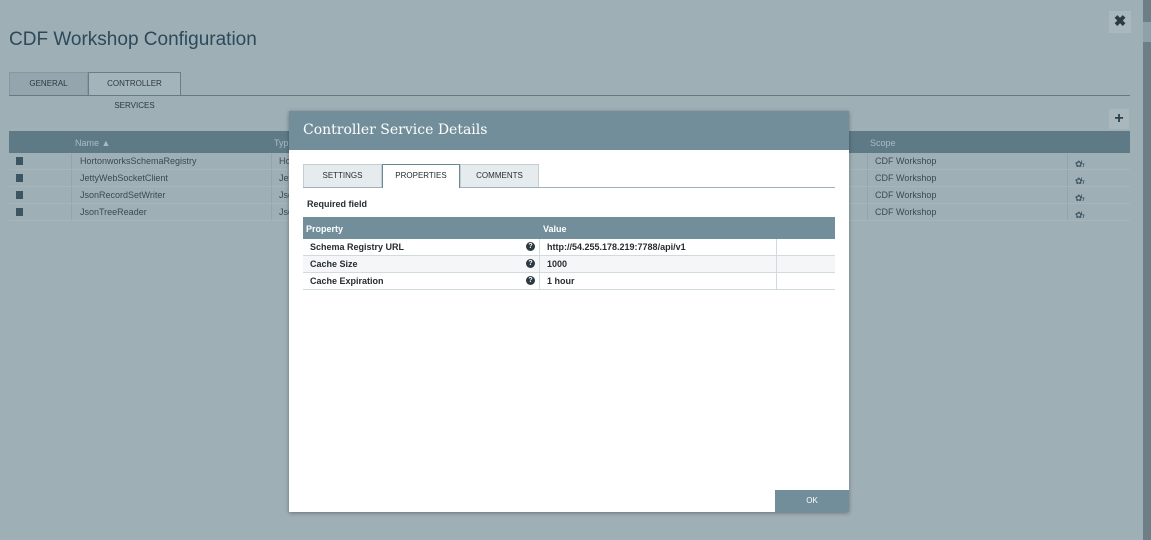 The width and height of the screenshot is (1151, 540). Describe the element at coordinates (92, 143) in the screenshot. I see `column-header-name: Name ▲` at that location.